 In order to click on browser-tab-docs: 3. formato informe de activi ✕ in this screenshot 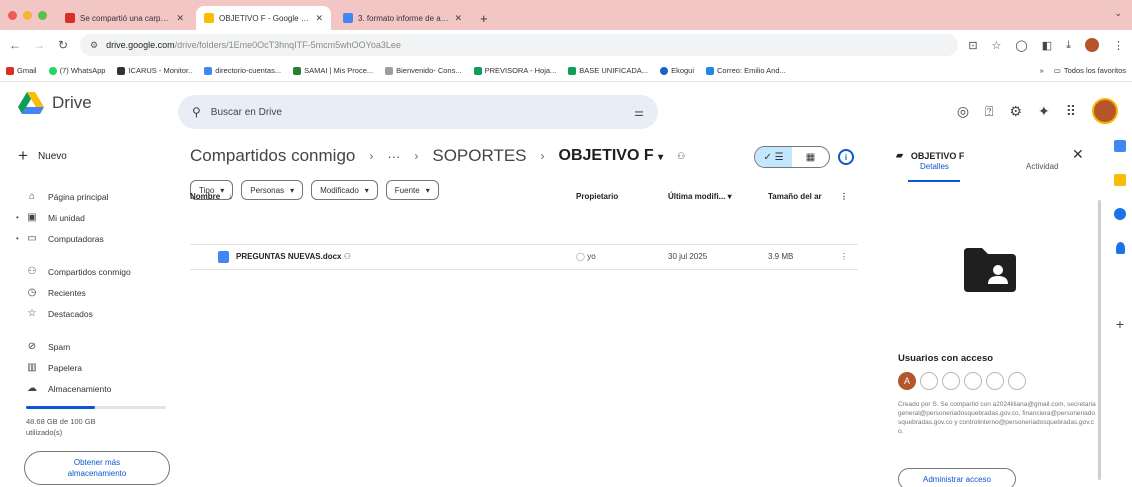, I will do `click(402, 18)`.